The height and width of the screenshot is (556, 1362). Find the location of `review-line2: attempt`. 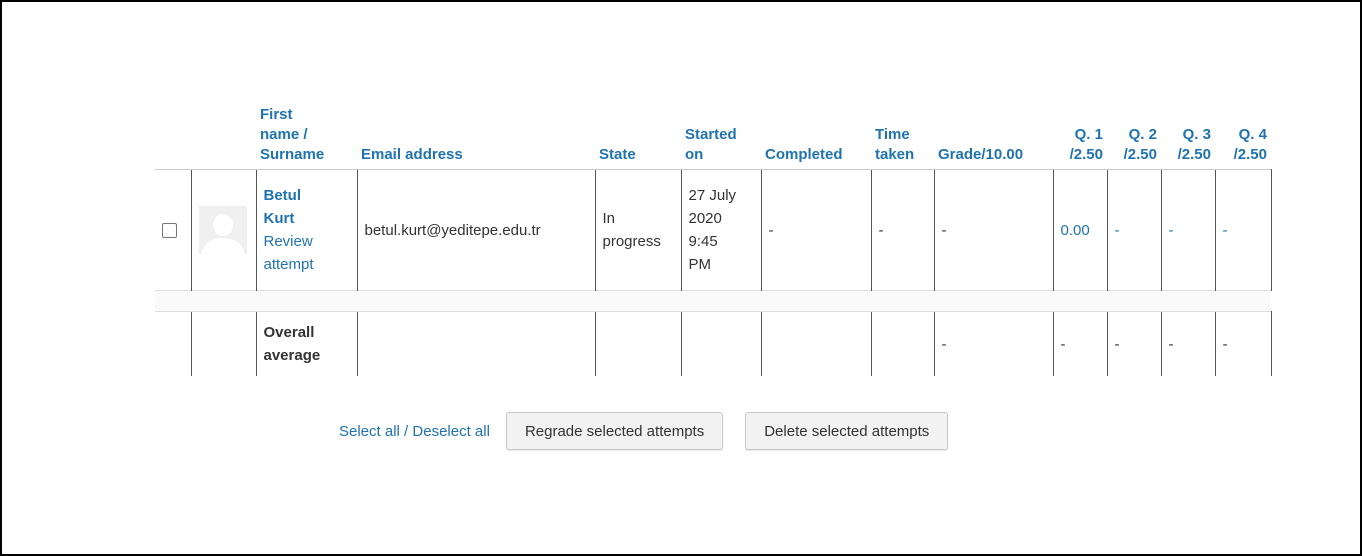

review-line2: attempt is located at coordinates (289, 264).